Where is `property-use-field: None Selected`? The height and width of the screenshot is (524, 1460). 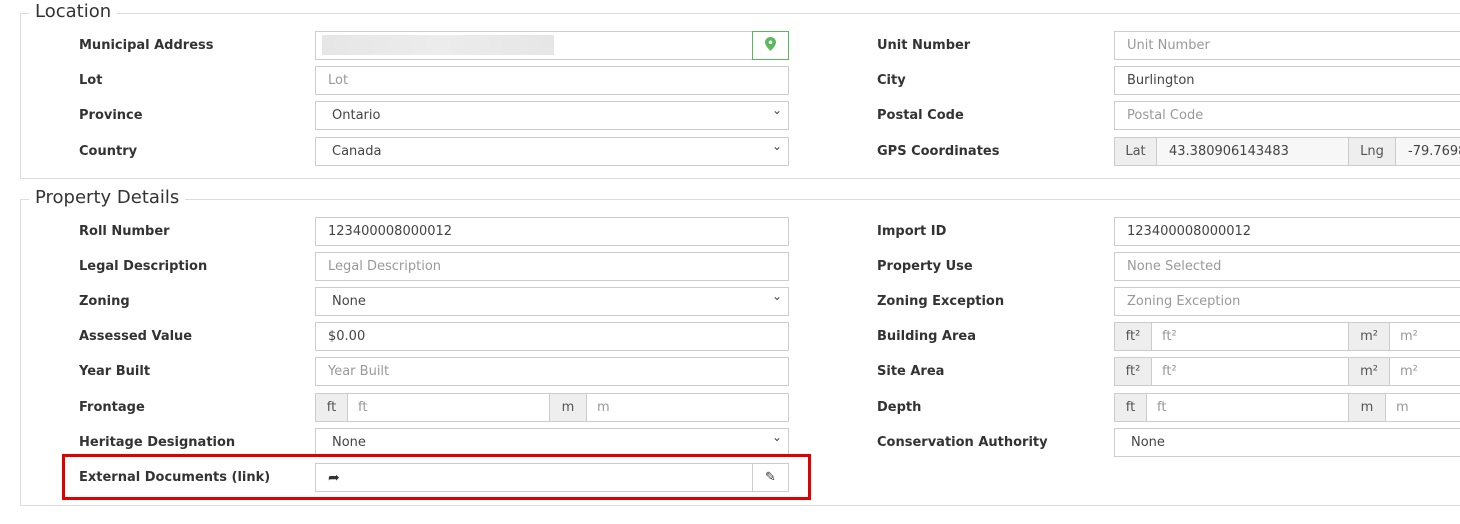
property-use-field: None Selected is located at coordinates (1287, 266).